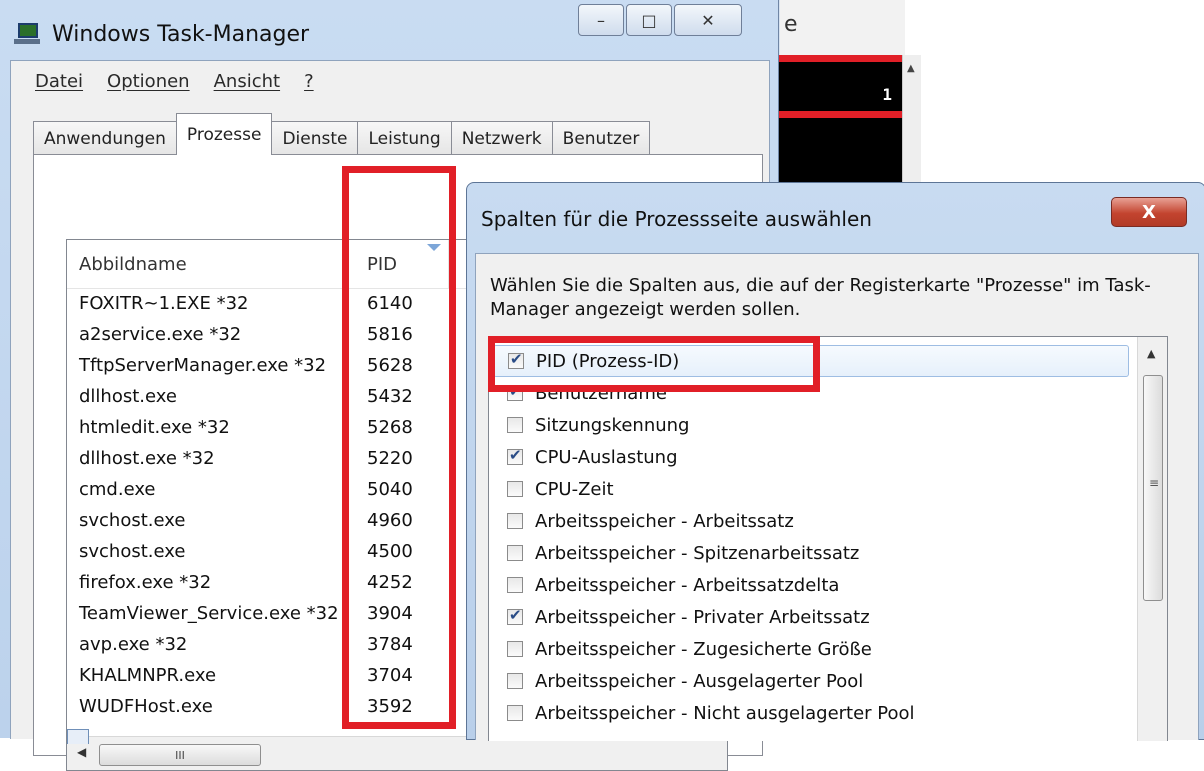 Image resolution: width=1204 pixels, height=771 pixels. What do you see at coordinates (309, 81) in the screenshot?
I see `menu-help: ?` at bounding box center [309, 81].